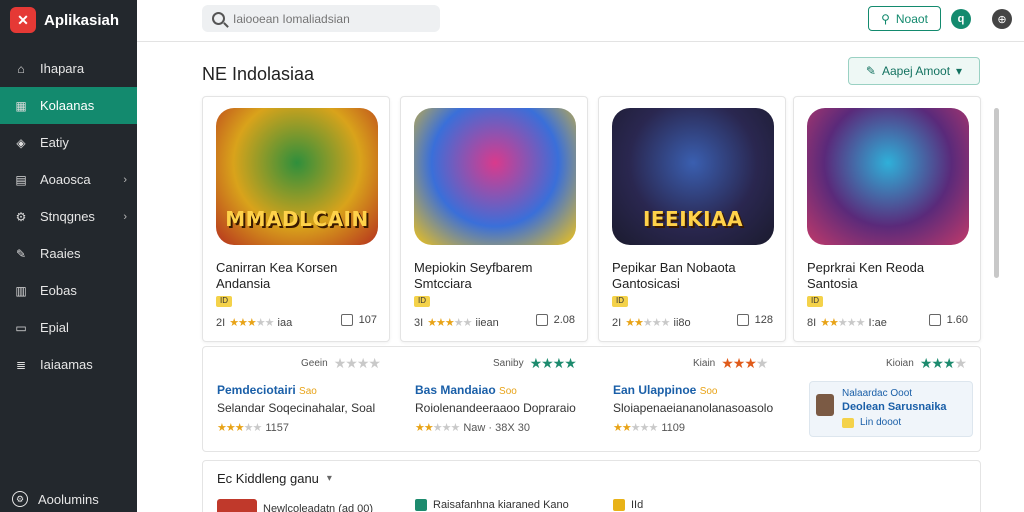  I want to click on rating-filter: Saniby ★★★★, so click(535, 363).